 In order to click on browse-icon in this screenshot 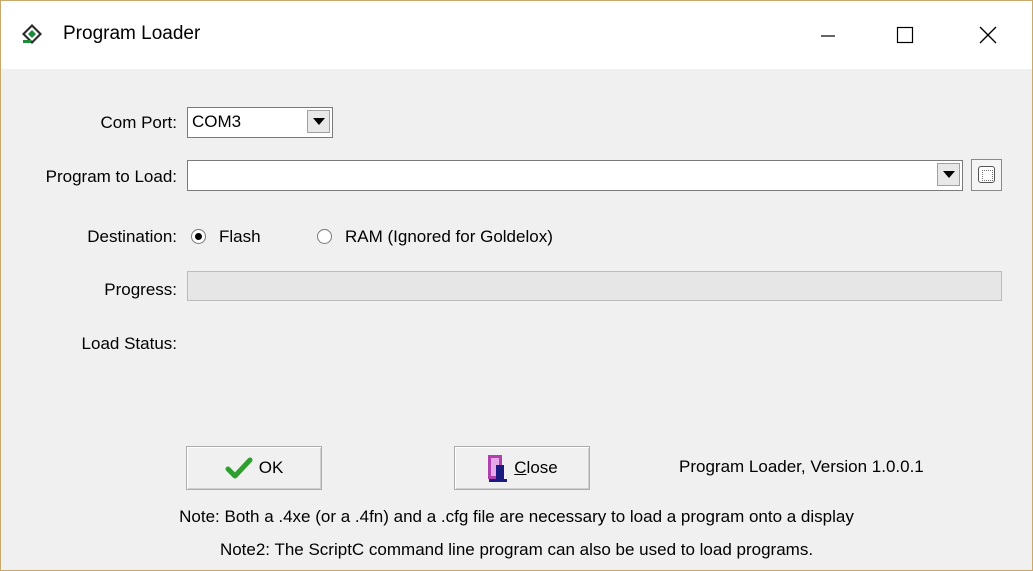, I will do `click(986, 174)`.